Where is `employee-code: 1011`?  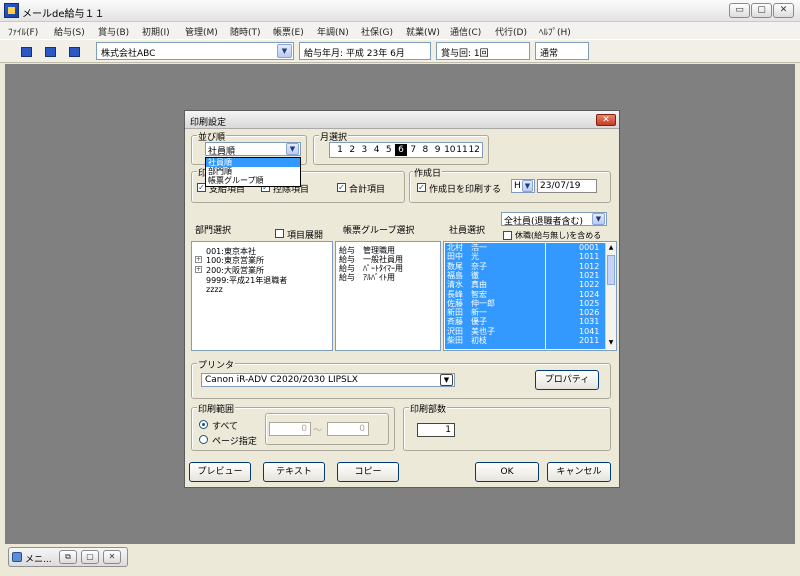
employee-code: 1011 is located at coordinates (589, 257).